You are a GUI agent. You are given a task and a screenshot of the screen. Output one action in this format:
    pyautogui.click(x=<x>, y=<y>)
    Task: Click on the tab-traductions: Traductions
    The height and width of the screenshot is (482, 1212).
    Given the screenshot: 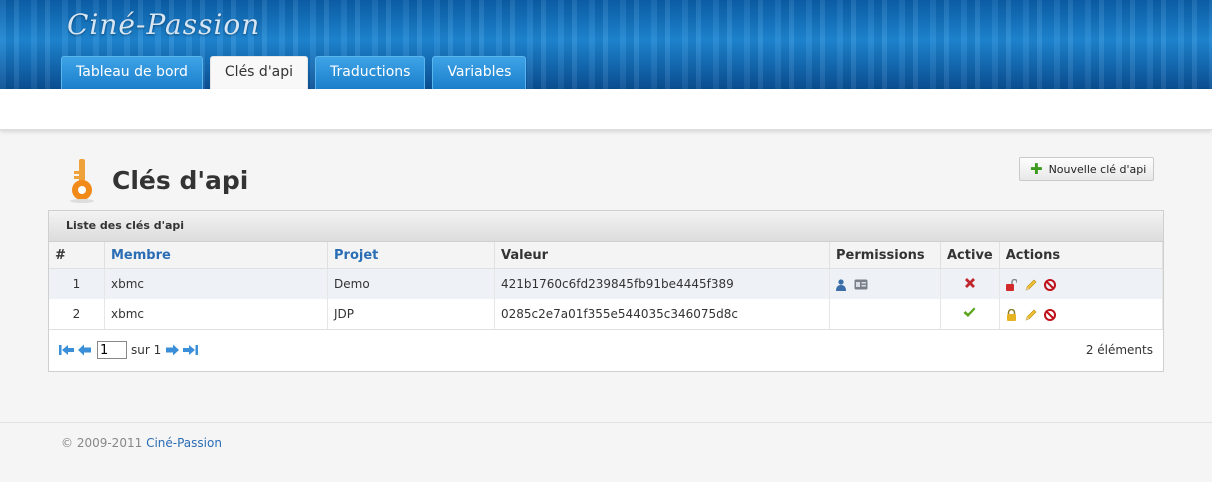 What is the action you would take?
    pyautogui.click(x=370, y=72)
    